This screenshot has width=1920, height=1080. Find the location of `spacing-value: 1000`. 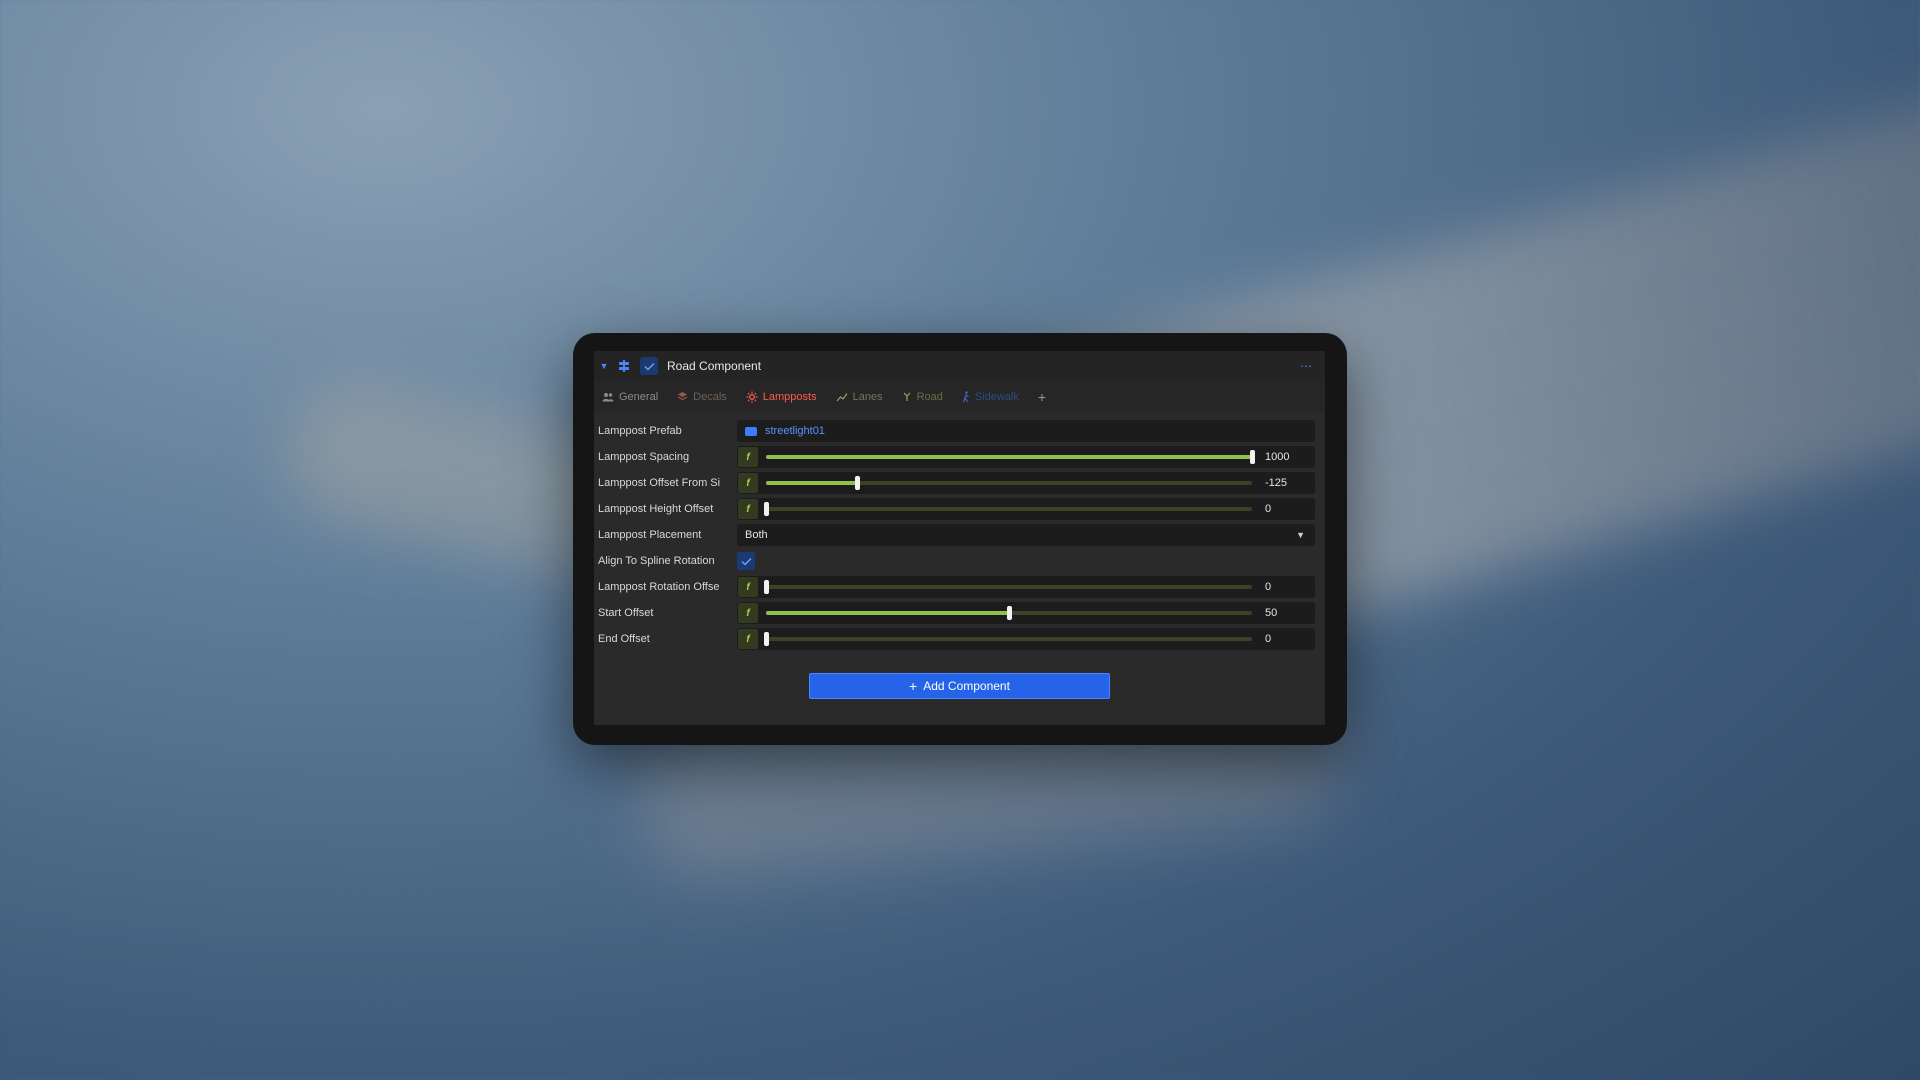

spacing-value: 1000 is located at coordinates (1277, 457).